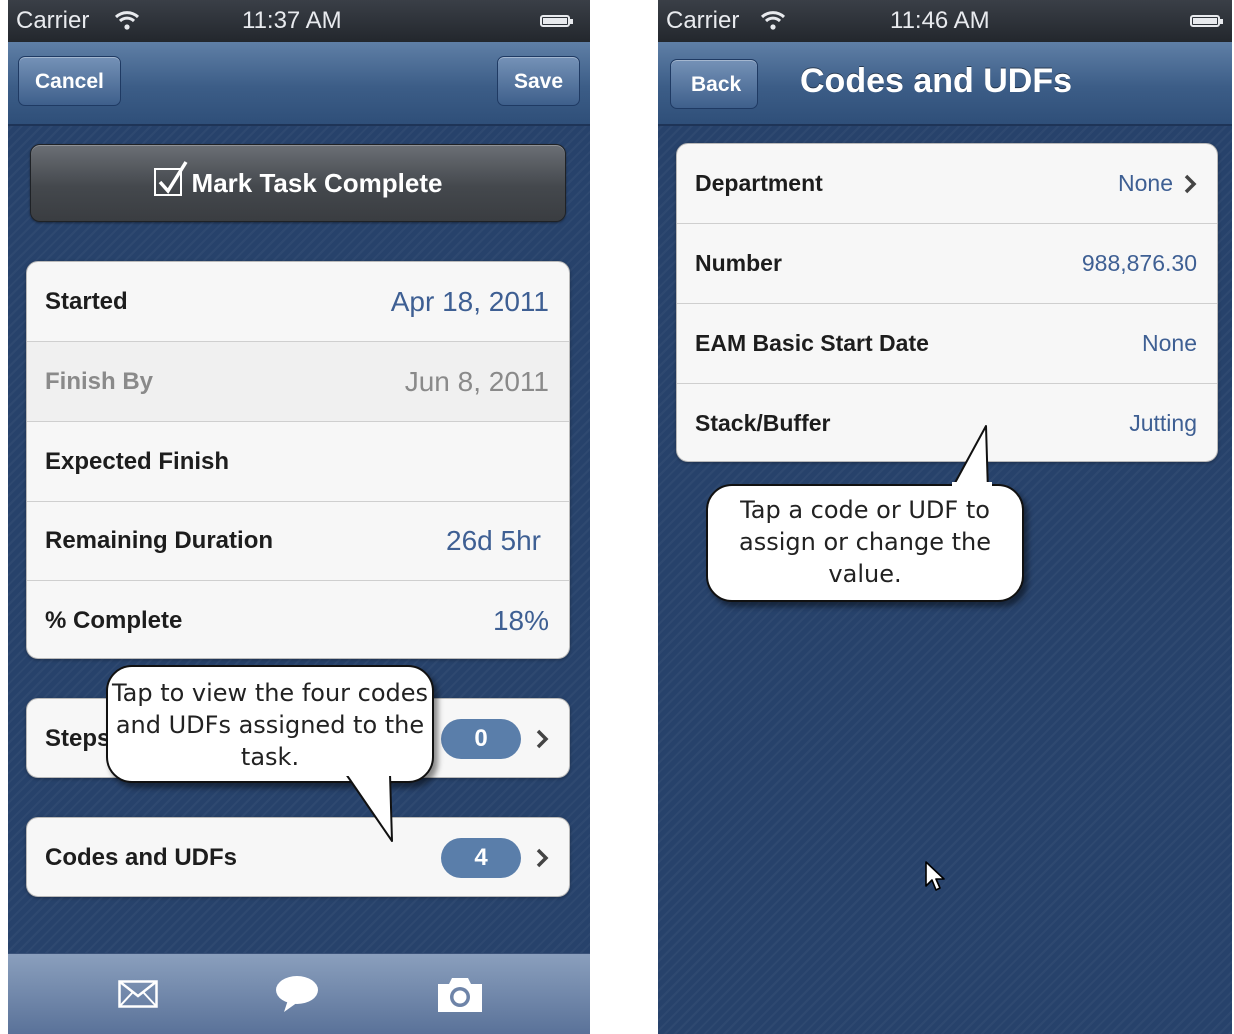 This screenshot has width=1234, height=1034. Describe the element at coordinates (763, 423) in the screenshot. I see `stack-buffer-label: Stack/Buffer` at that location.